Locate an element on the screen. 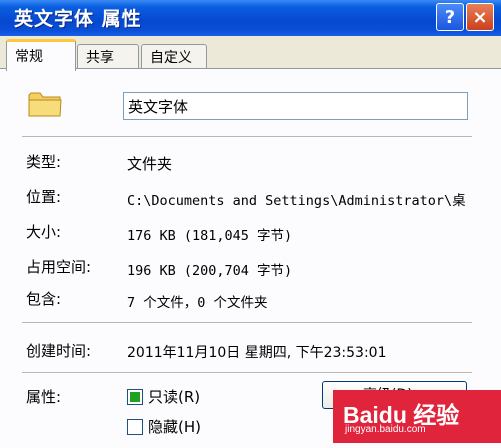 The image size is (501, 448). folder-name-input is located at coordinates (295, 106).